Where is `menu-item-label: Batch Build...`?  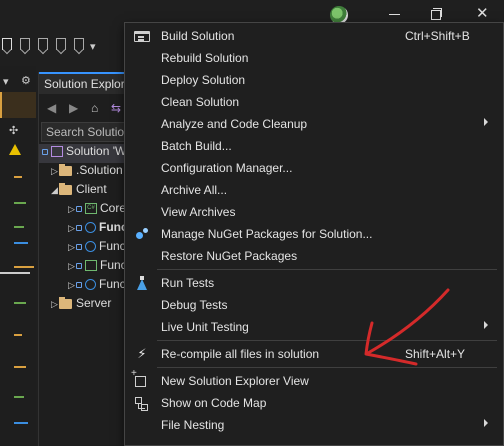
menu-item-label: Batch Build... is located at coordinates (196, 146).